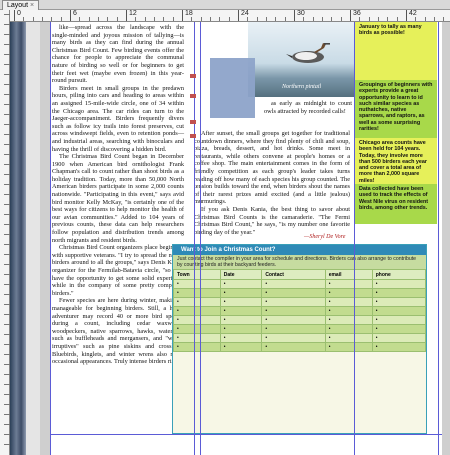 The image size is (450, 455). I want to click on ruler-tick-label: 0, so click(19, 13).